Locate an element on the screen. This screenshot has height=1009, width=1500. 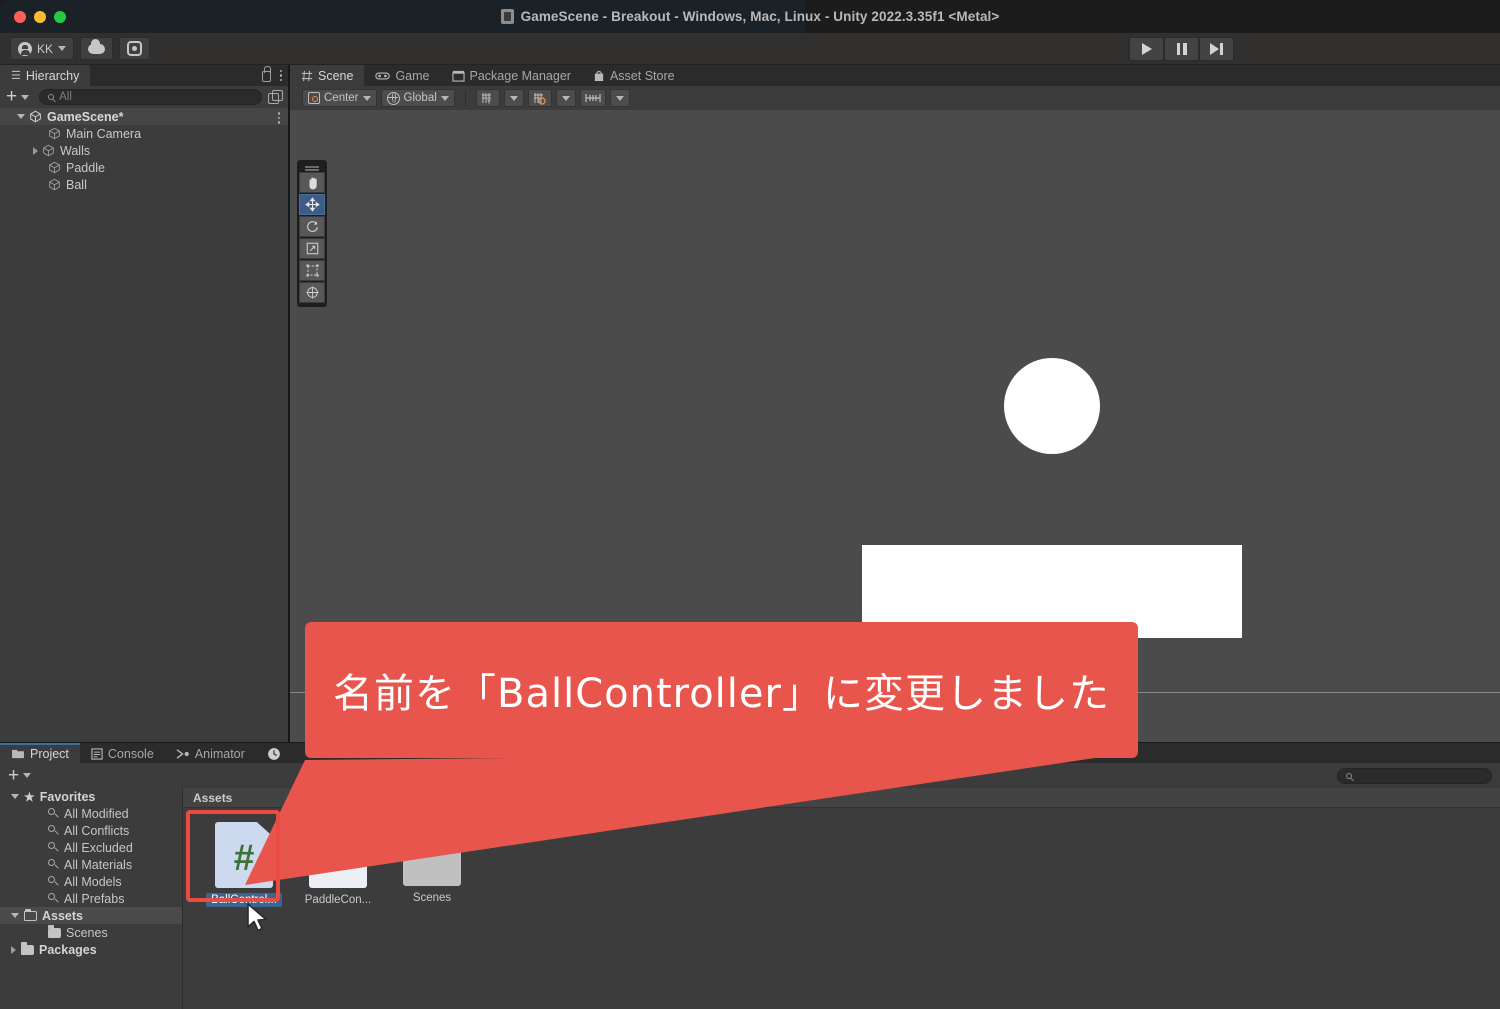
hierarchy-item-label: Main Camera is located at coordinates (104, 133).